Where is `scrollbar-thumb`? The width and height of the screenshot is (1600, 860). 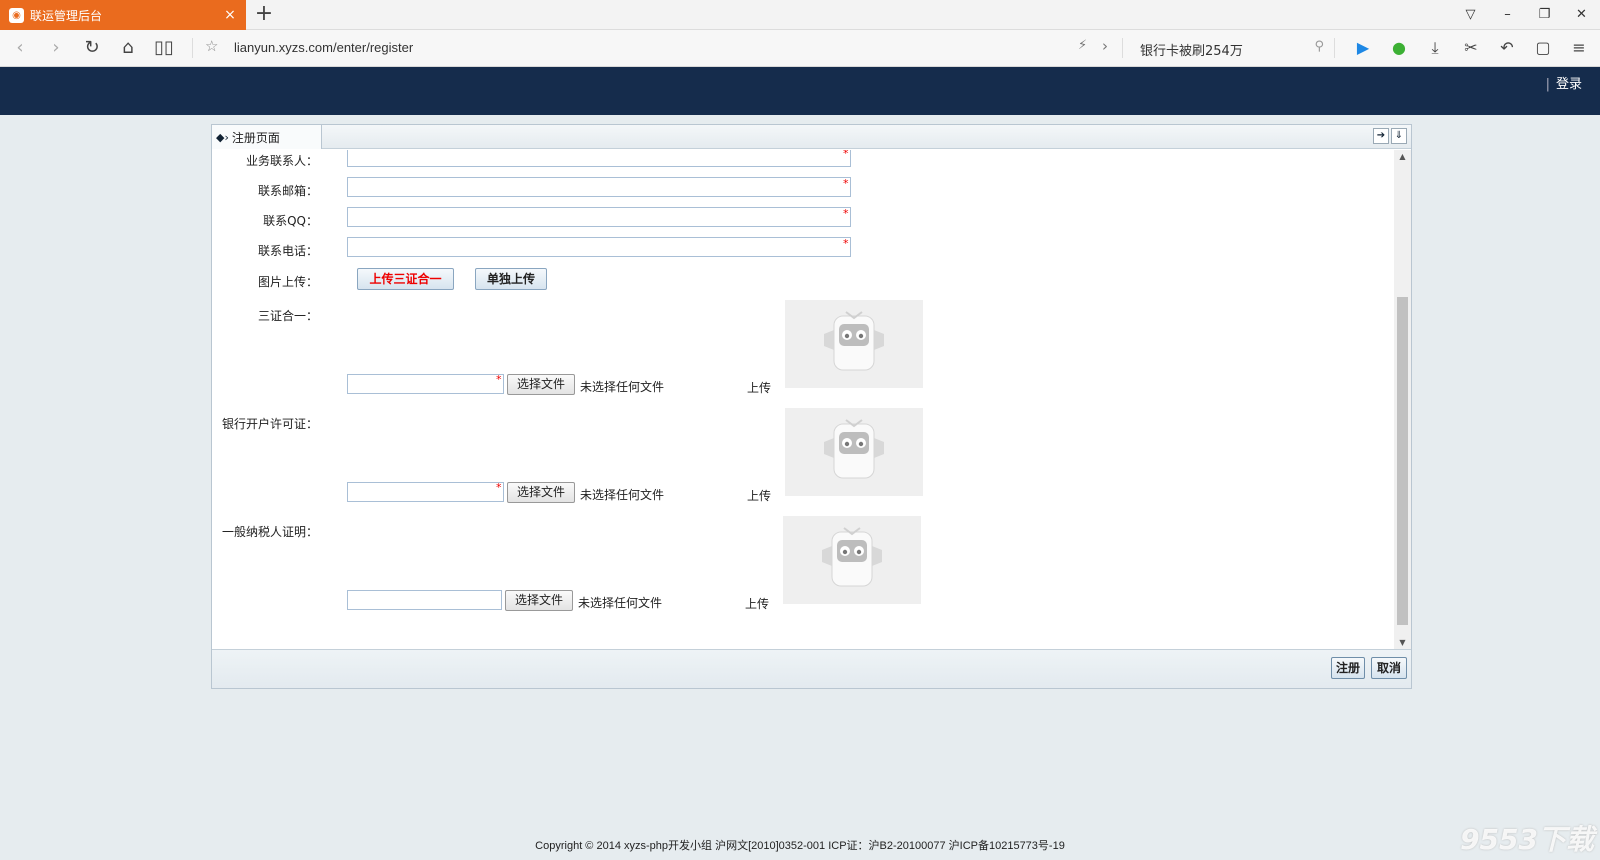
scrollbar-thumb is located at coordinates (1402, 461).